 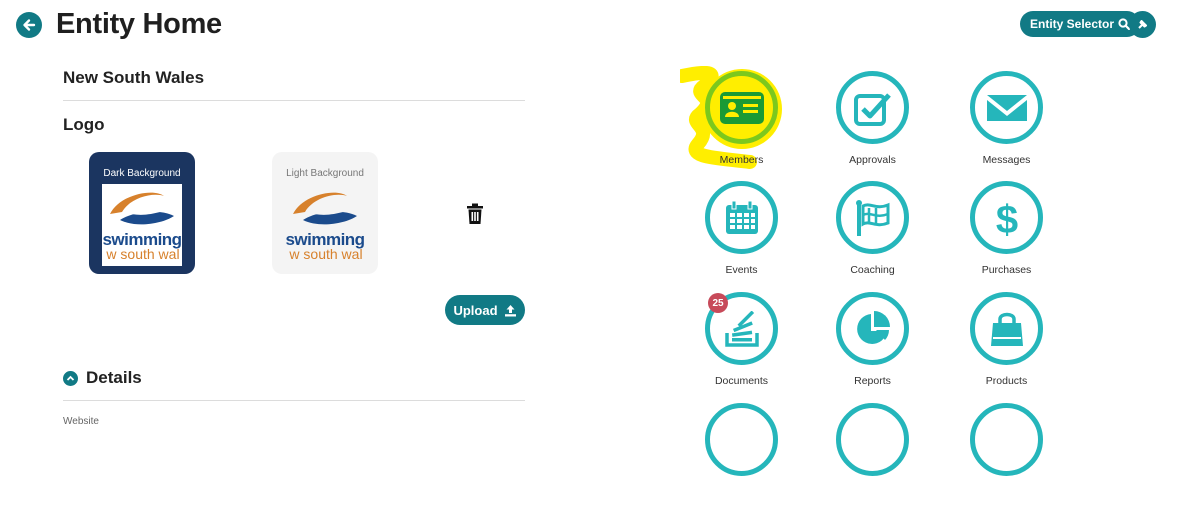 I want to click on details-toggle: Details, so click(x=102, y=378).